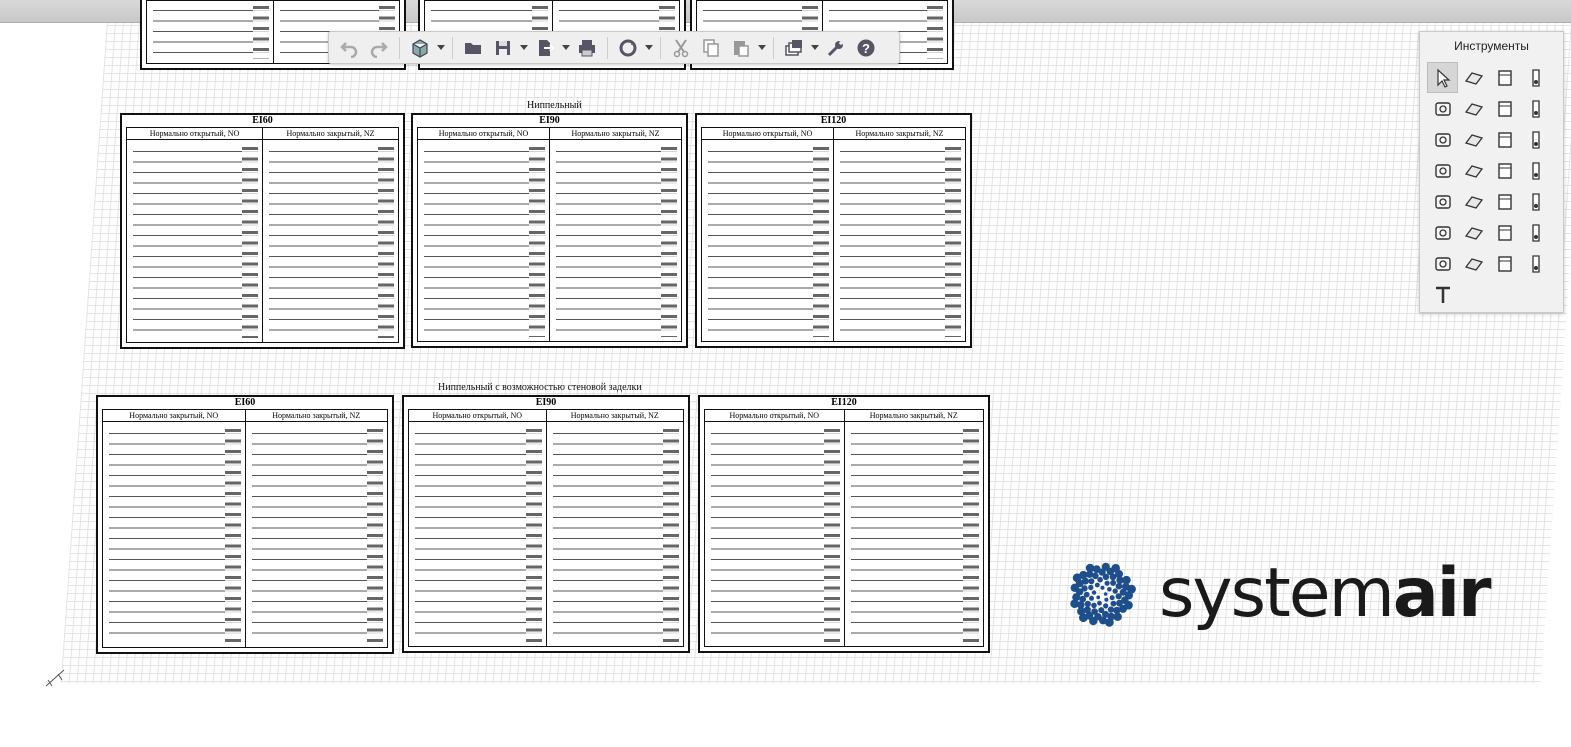  I want to click on copy-icon, so click(711, 48).